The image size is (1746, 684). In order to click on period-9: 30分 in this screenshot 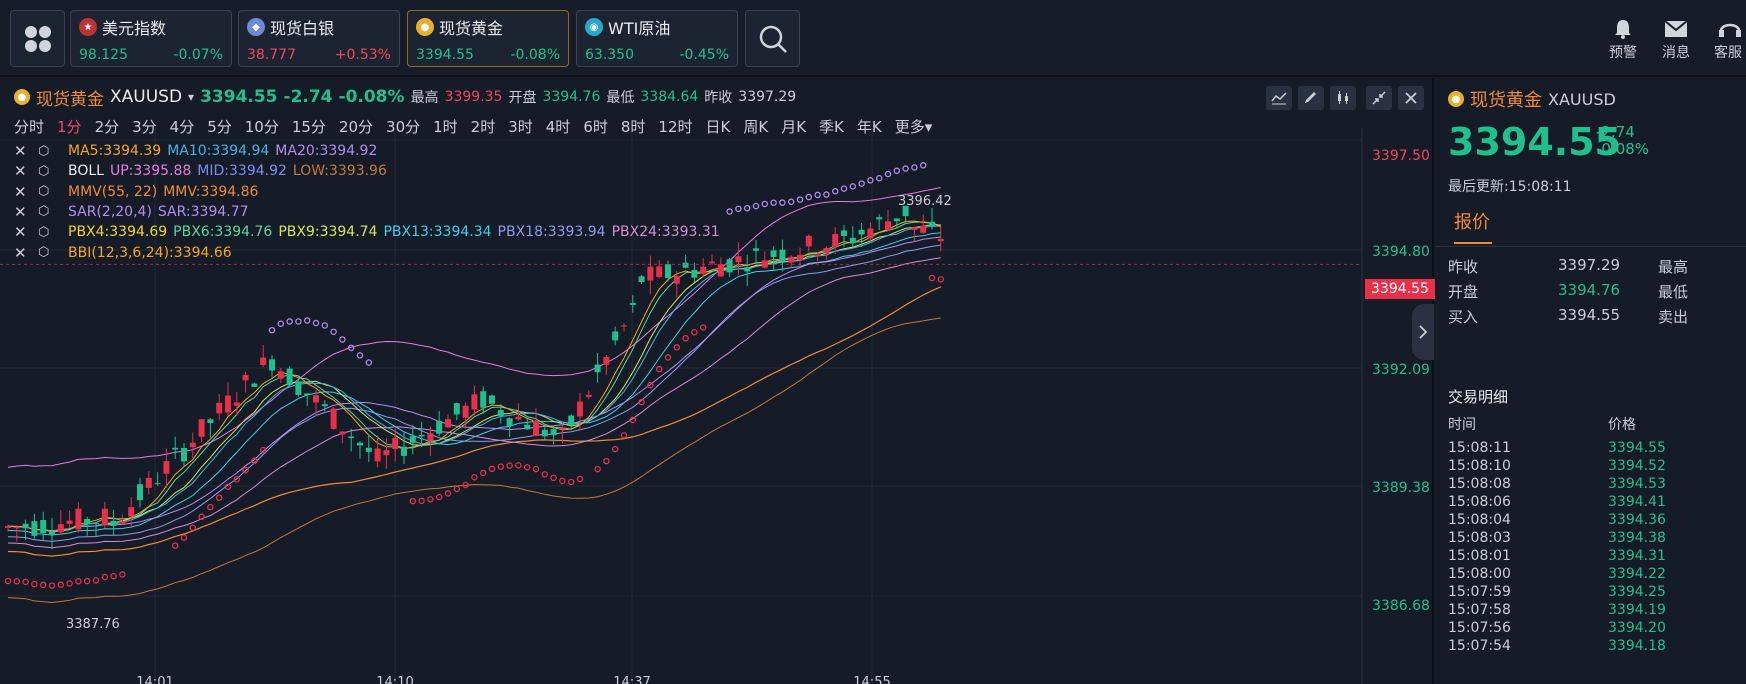, I will do `click(403, 126)`.